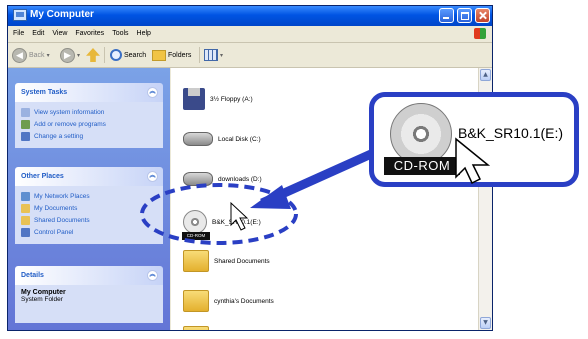  I want to click on forward-arrow-icon: ▶, so click(67, 55).